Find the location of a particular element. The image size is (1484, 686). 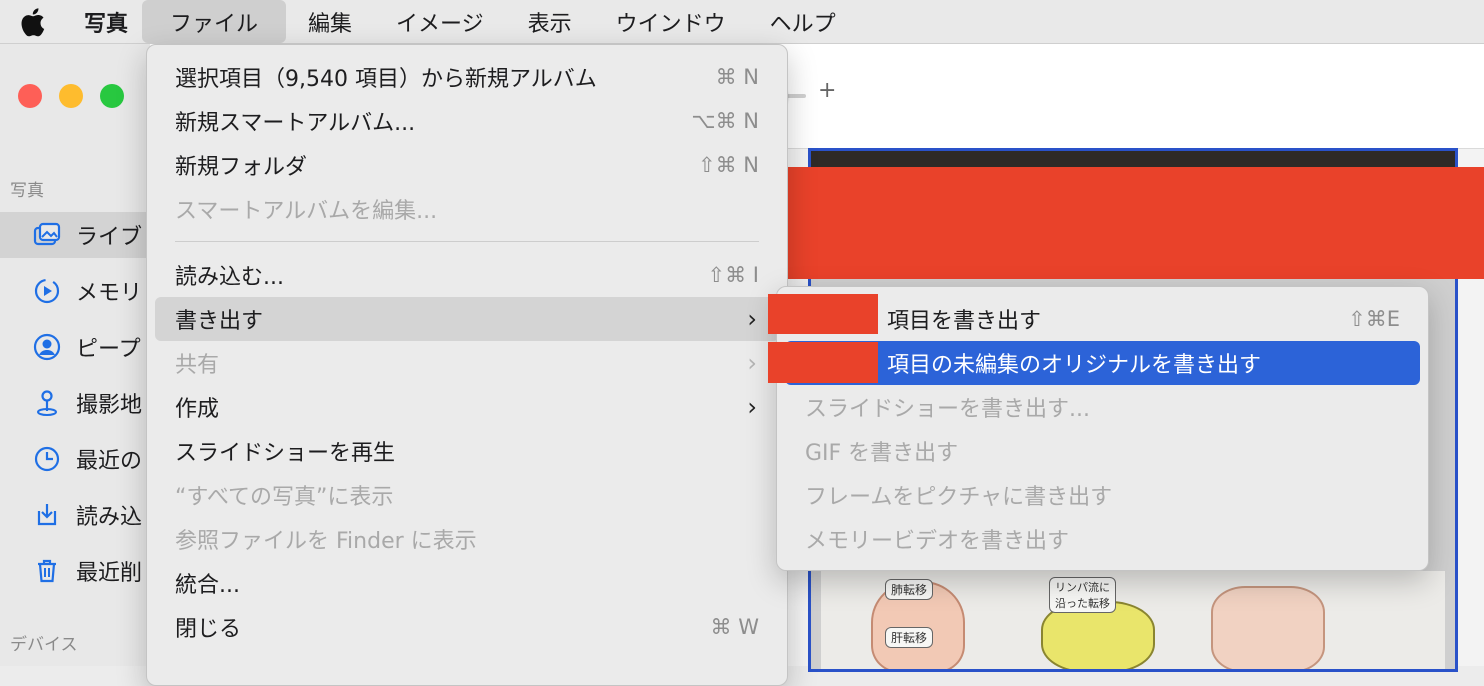

keyboard-shortcut: ⇧⌘ I is located at coordinates (733, 275).